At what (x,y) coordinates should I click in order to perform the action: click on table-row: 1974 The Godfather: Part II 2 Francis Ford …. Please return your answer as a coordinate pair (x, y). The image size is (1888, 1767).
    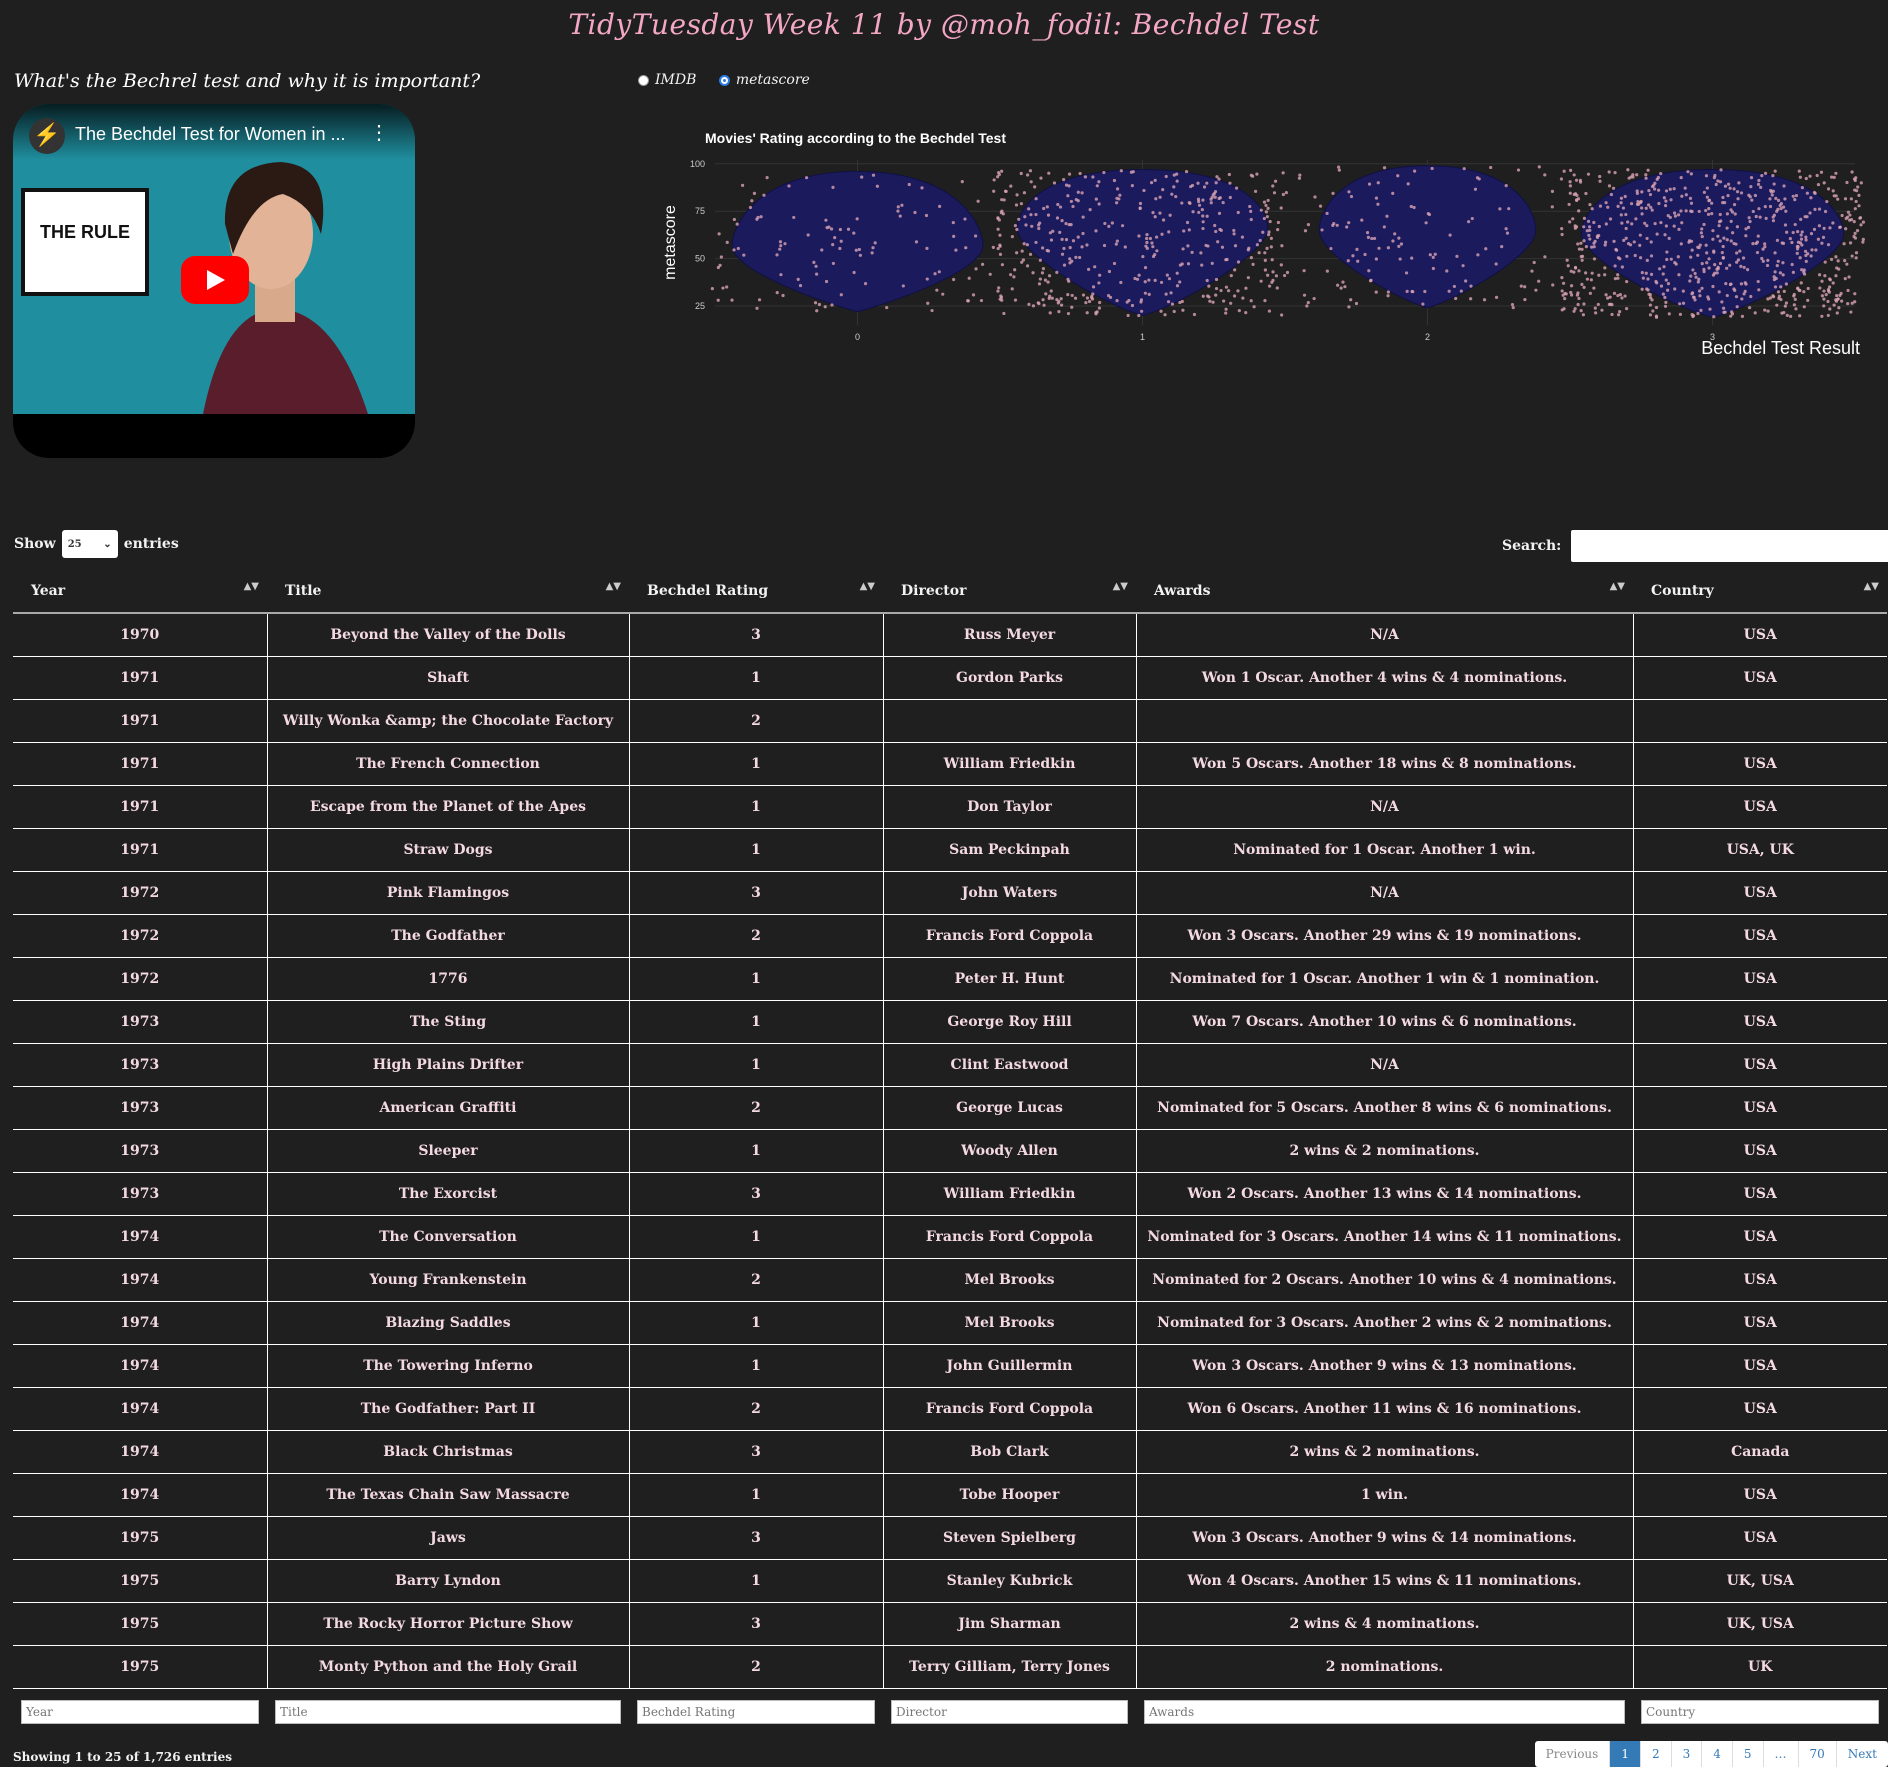
    Looking at the image, I should click on (950, 1409).